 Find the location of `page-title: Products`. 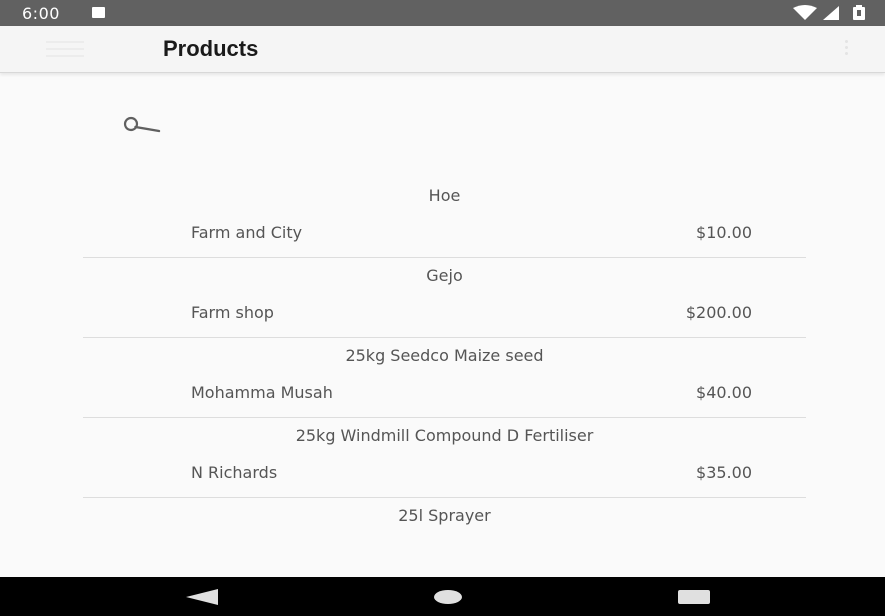

page-title: Products is located at coordinates (211, 48).